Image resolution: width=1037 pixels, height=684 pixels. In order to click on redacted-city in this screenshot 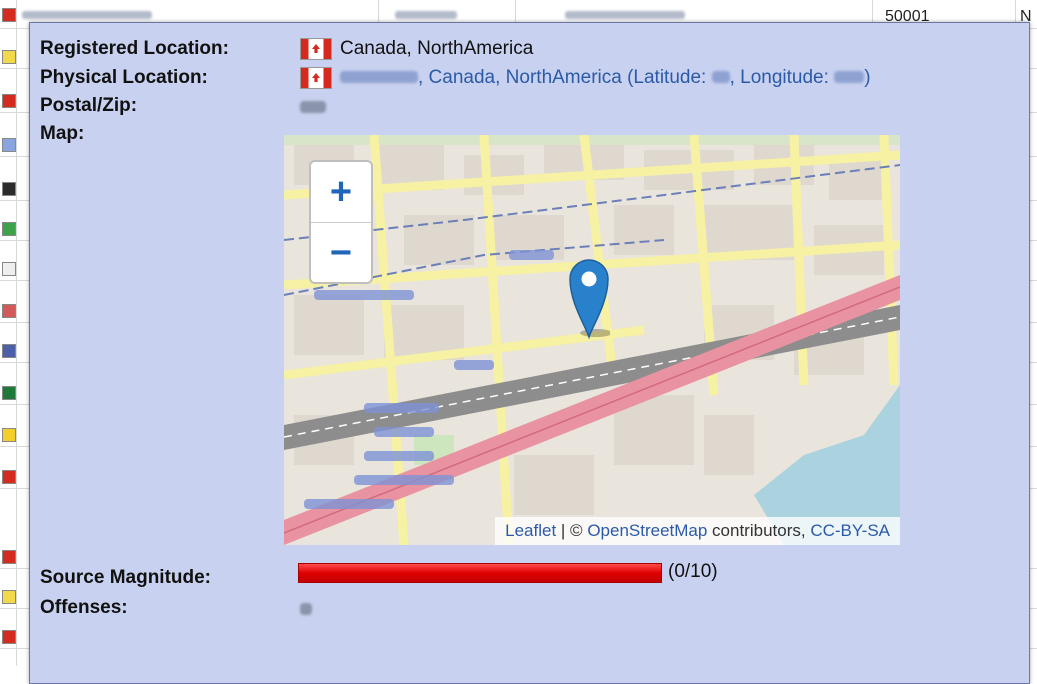, I will do `click(379, 77)`.